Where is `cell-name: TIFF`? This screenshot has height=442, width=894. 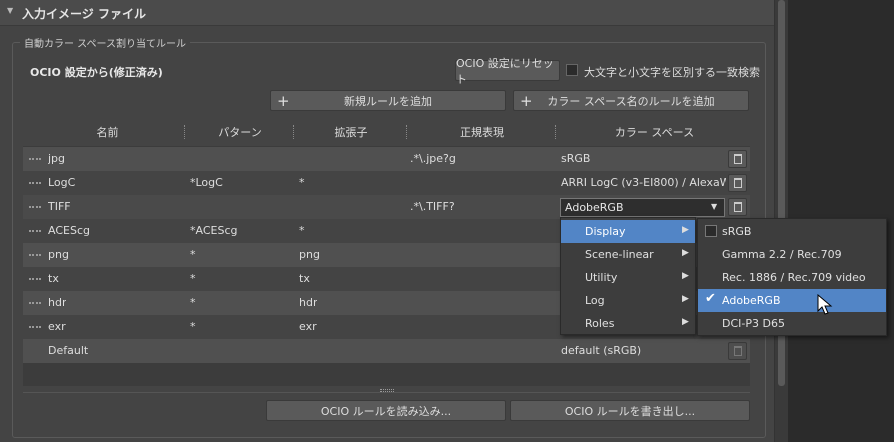 cell-name: TIFF is located at coordinates (59, 206).